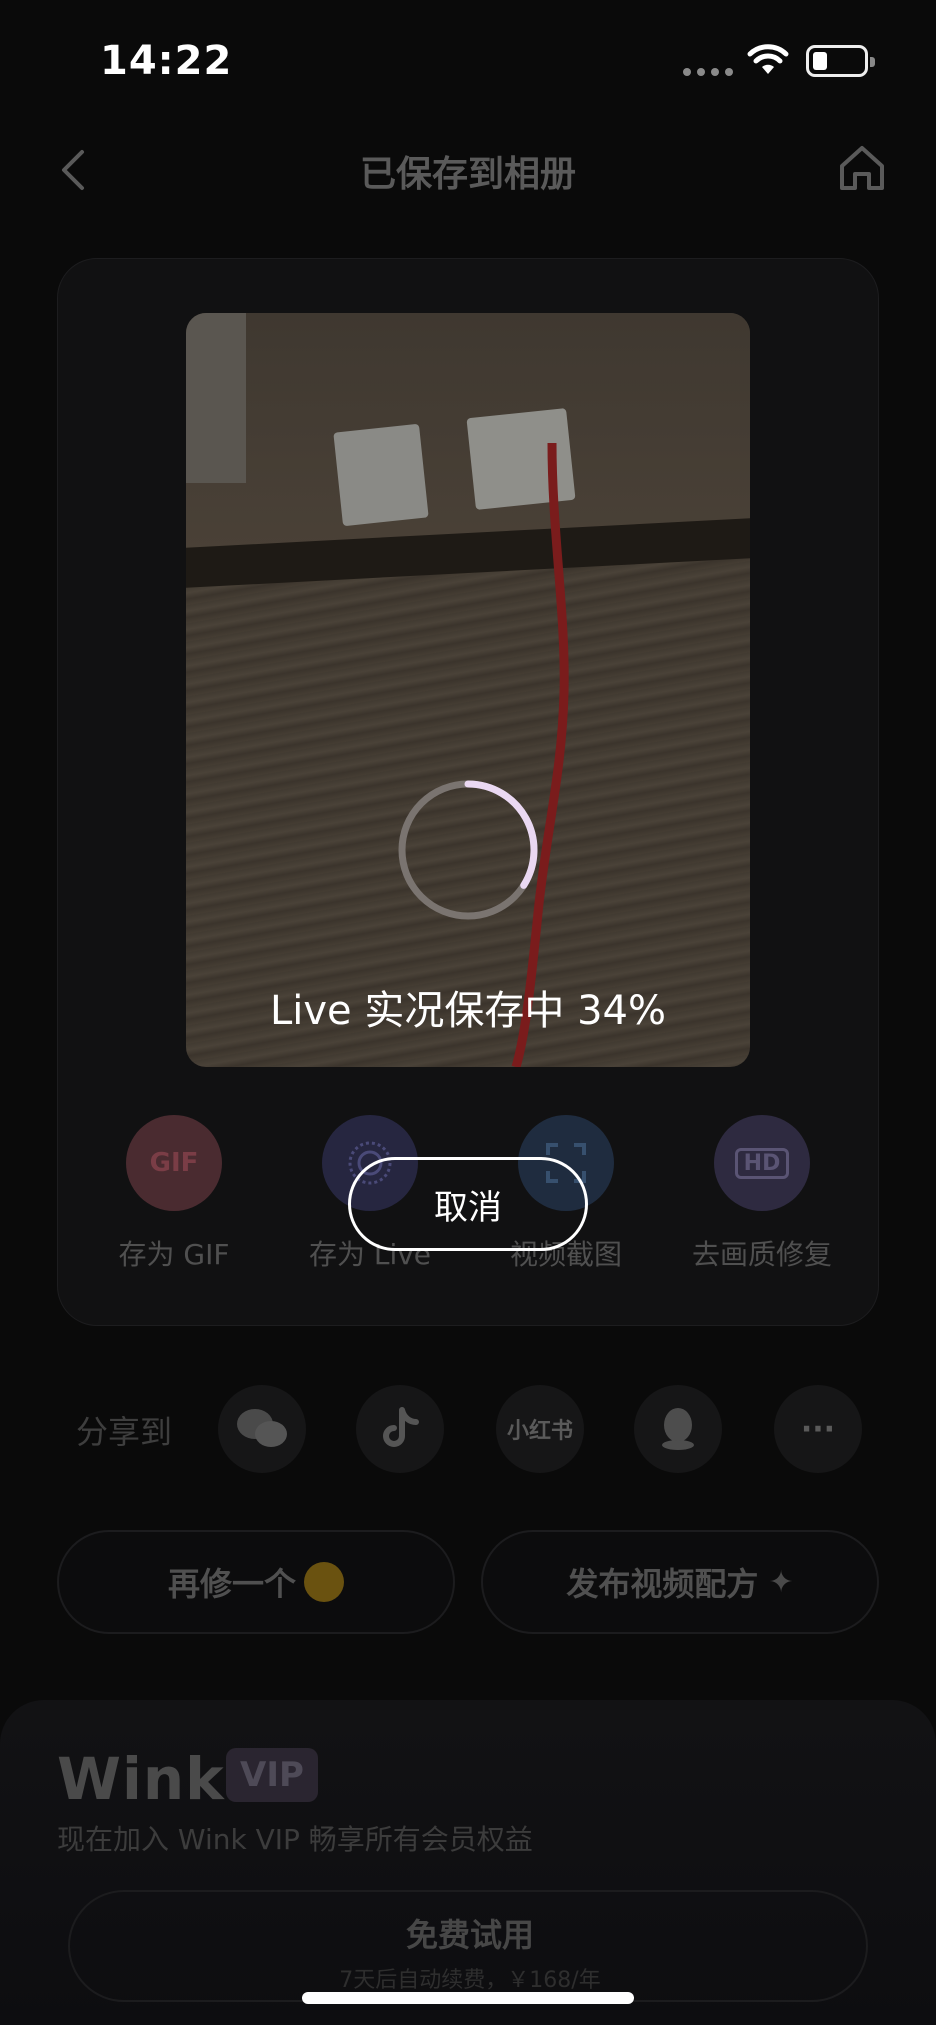 This screenshot has height=2025, width=936. What do you see at coordinates (295, 1839) in the screenshot?
I see `vip-description: 现在加入 Wink VIP 畅享所有会员权益` at bounding box center [295, 1839].